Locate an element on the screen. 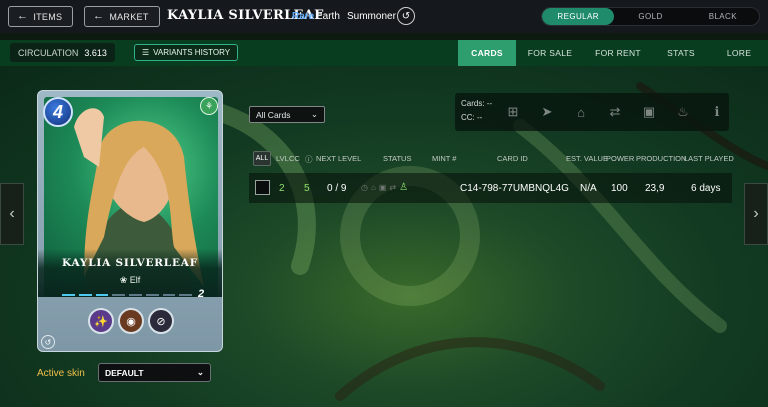  col-production: PRODUCTION is located at coordinates (661, 158).